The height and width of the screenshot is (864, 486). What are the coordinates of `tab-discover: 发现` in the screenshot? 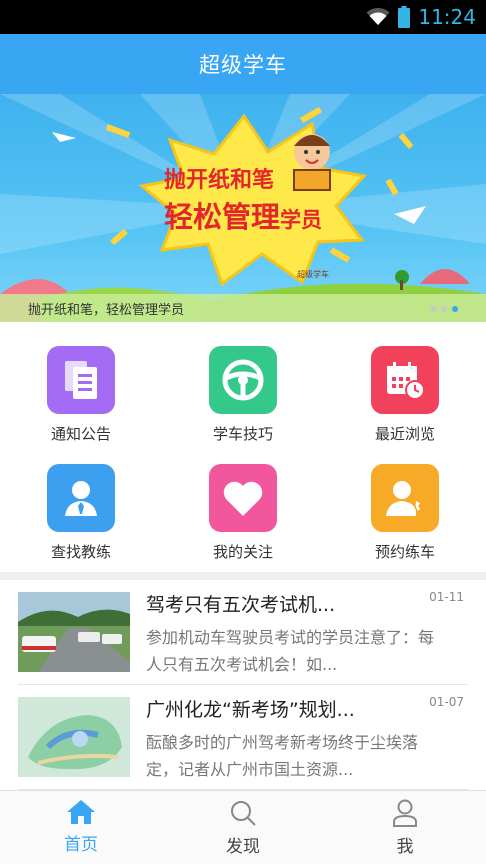 It's located at (243, 827).